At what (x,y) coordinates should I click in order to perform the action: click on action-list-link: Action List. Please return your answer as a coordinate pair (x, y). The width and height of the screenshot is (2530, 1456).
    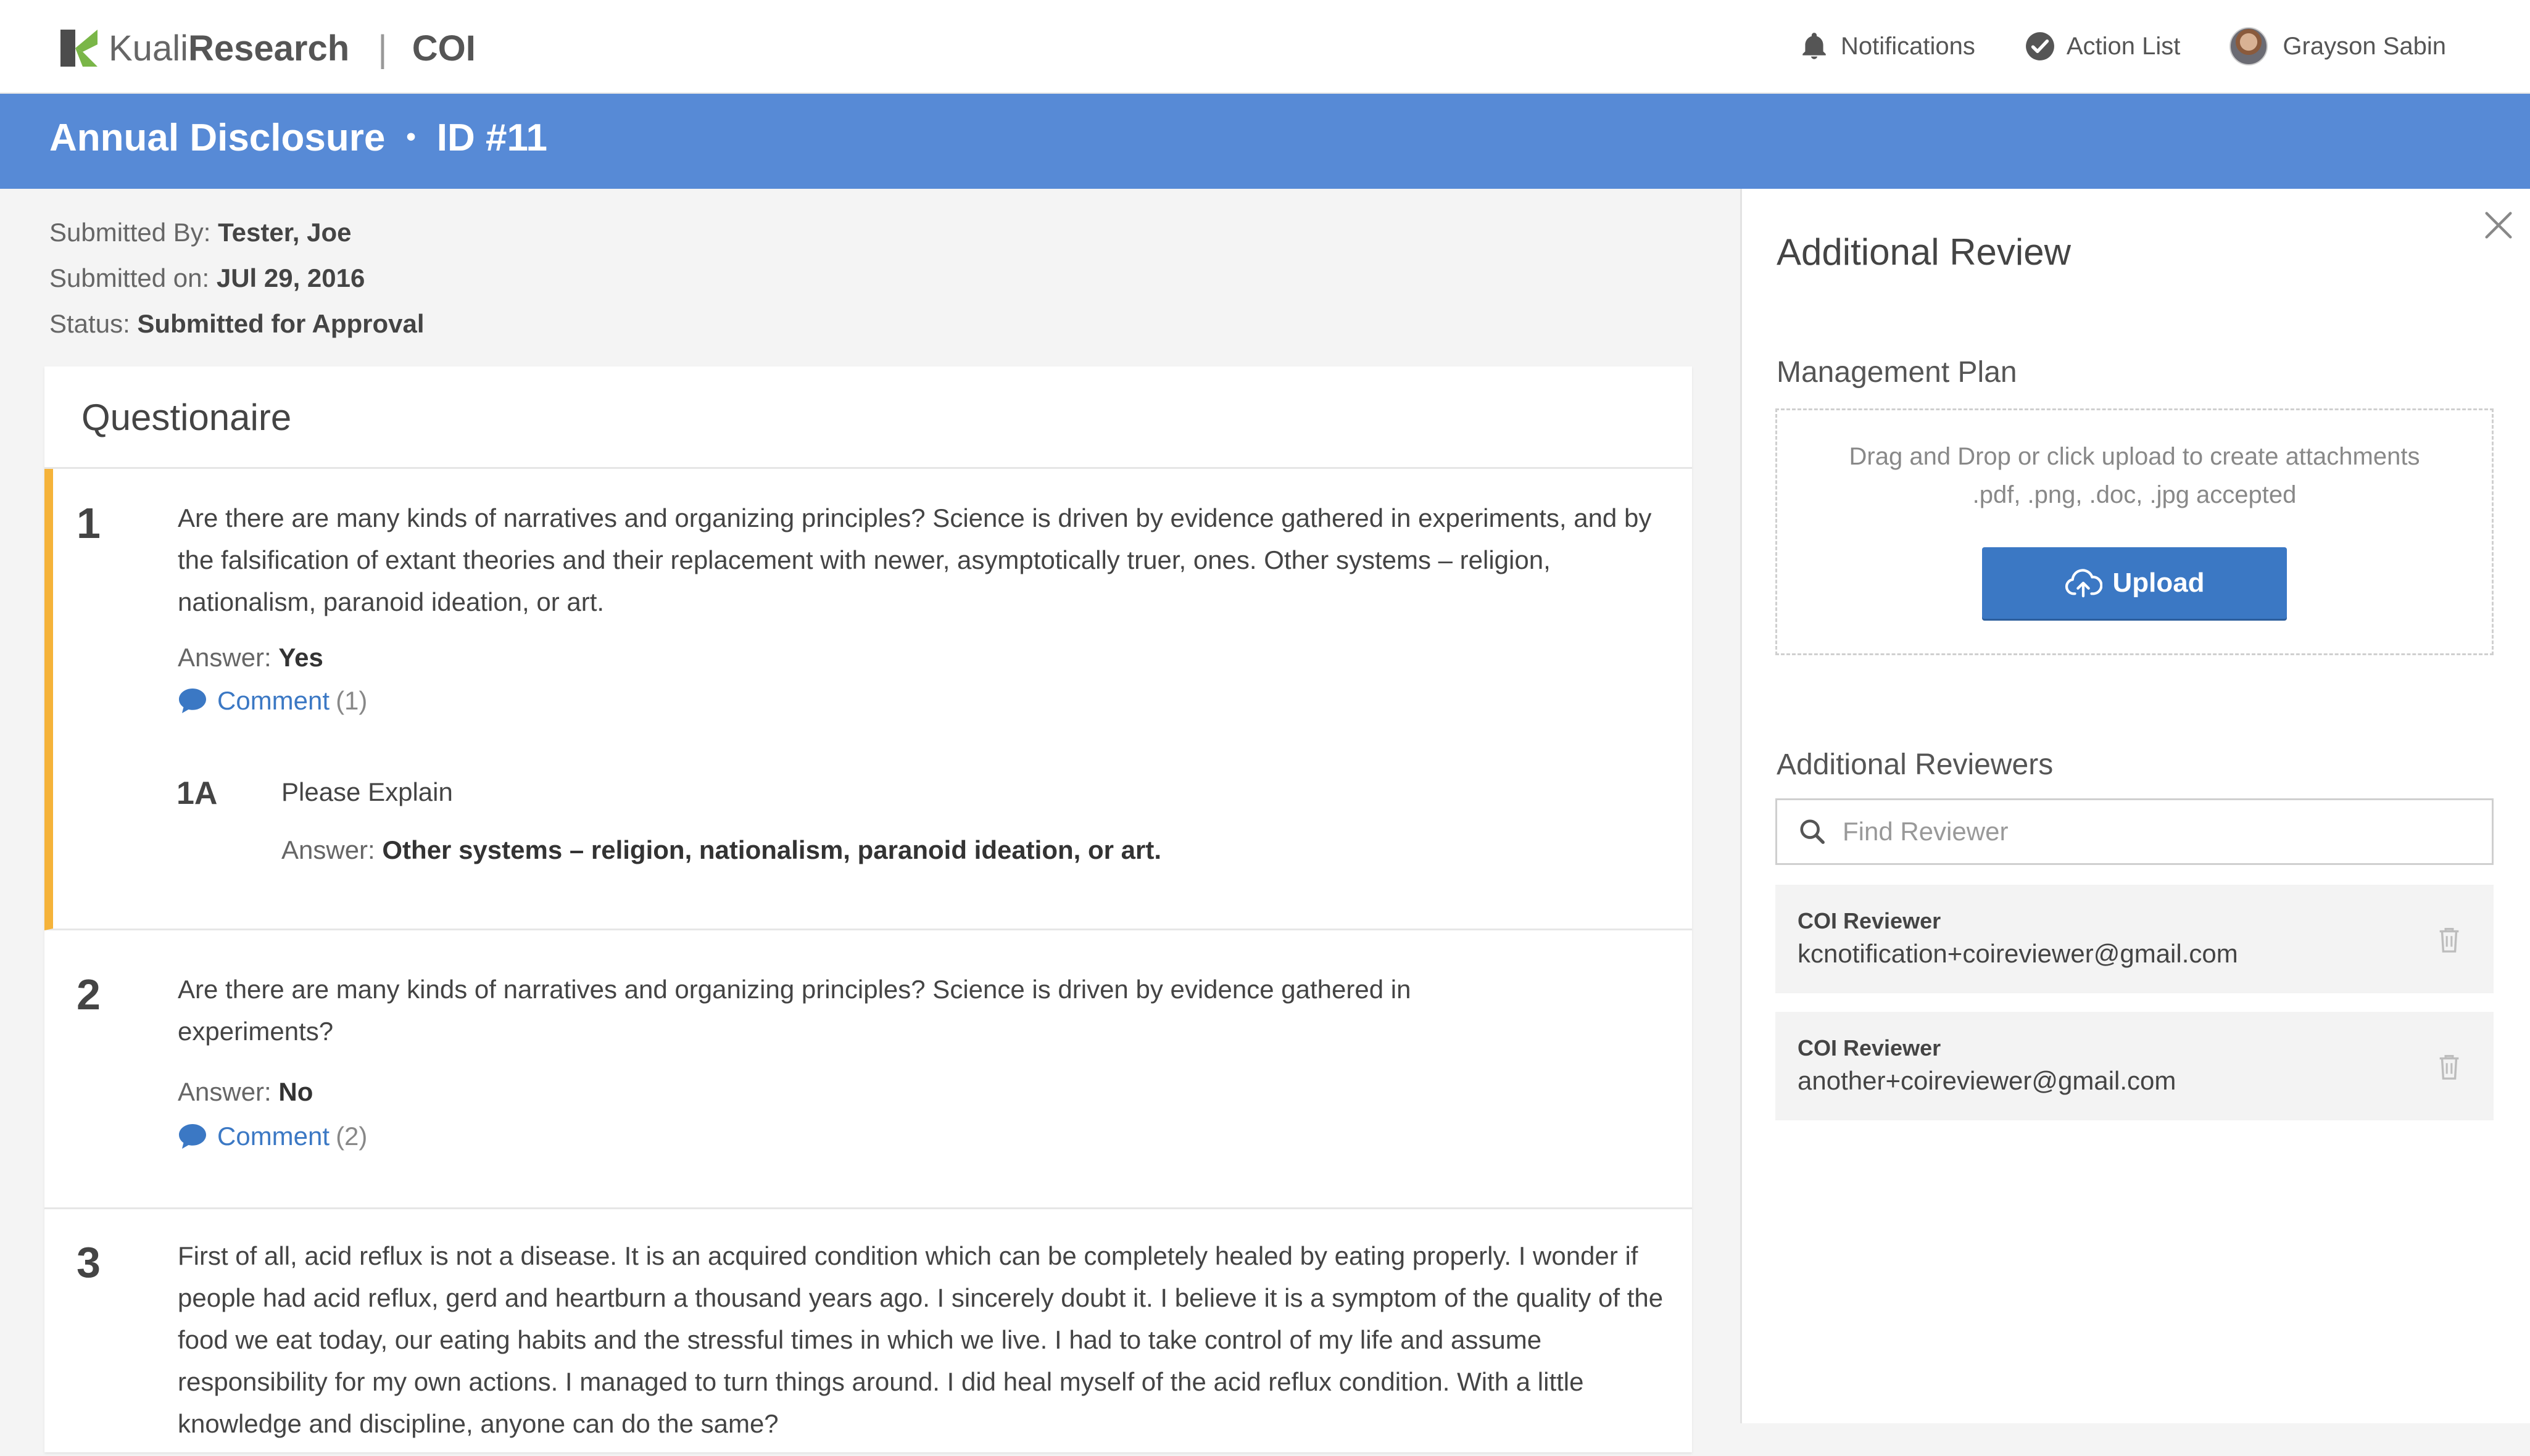
    Looking at the image, I should click on (2103, 47).